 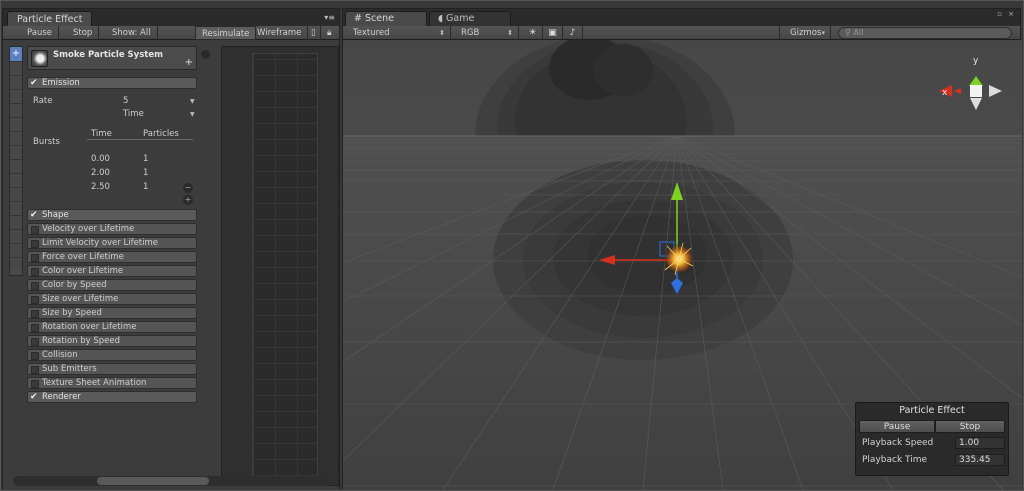 What do you see at coordinates (314, 33) in the screenshot?
I see `split-view-icon: ▯` at bounding box center [314, 33].